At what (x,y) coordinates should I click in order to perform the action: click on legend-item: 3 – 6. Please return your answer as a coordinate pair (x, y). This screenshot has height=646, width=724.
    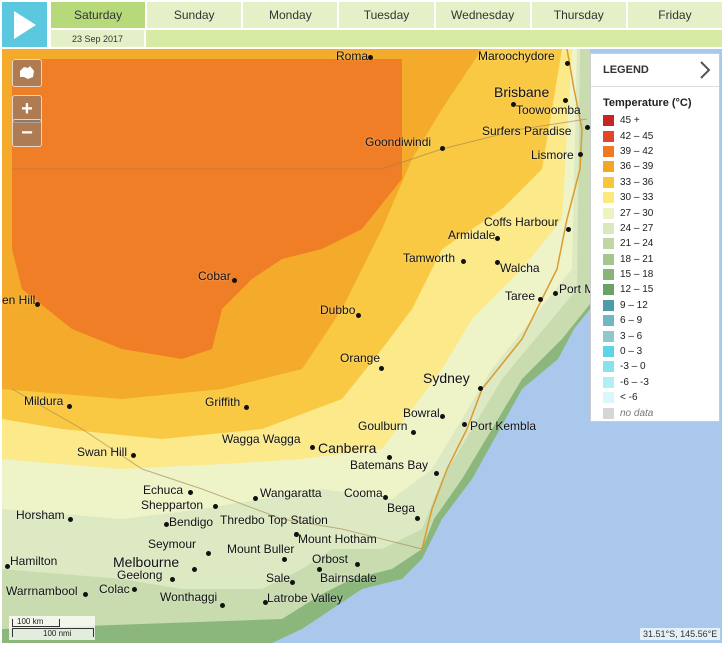
    Looking at the image, I should click on (655, 335).